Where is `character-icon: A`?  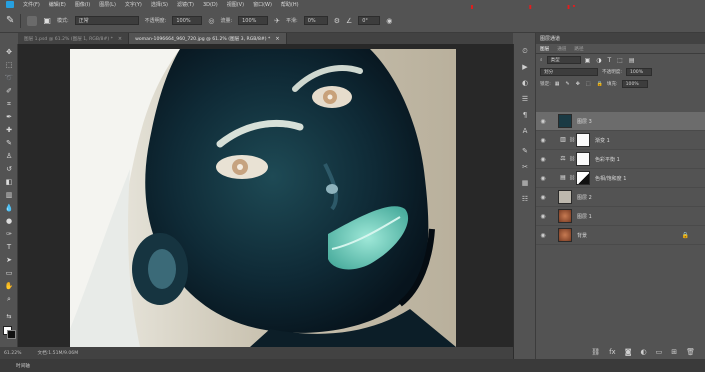 character-icon: A is located at coordinates (525, 131).